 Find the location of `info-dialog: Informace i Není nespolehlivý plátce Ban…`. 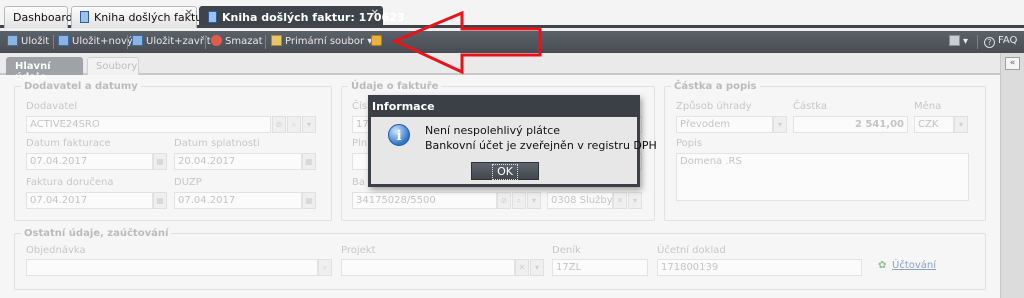

info-dialog: Informace i Není nespolehlivý plátce Ban… is located at coordinates (512, 141).